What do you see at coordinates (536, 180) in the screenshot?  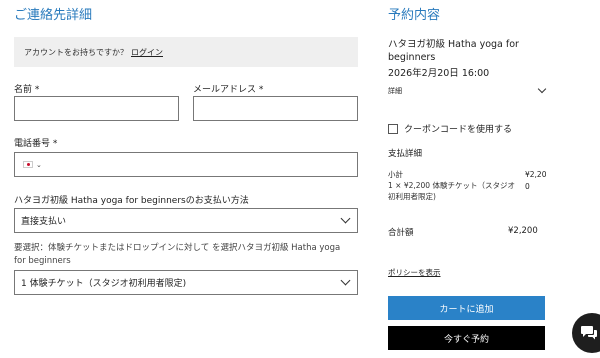 I see `subtotal-value: ¥2,200` at bounding box center [536, 180].